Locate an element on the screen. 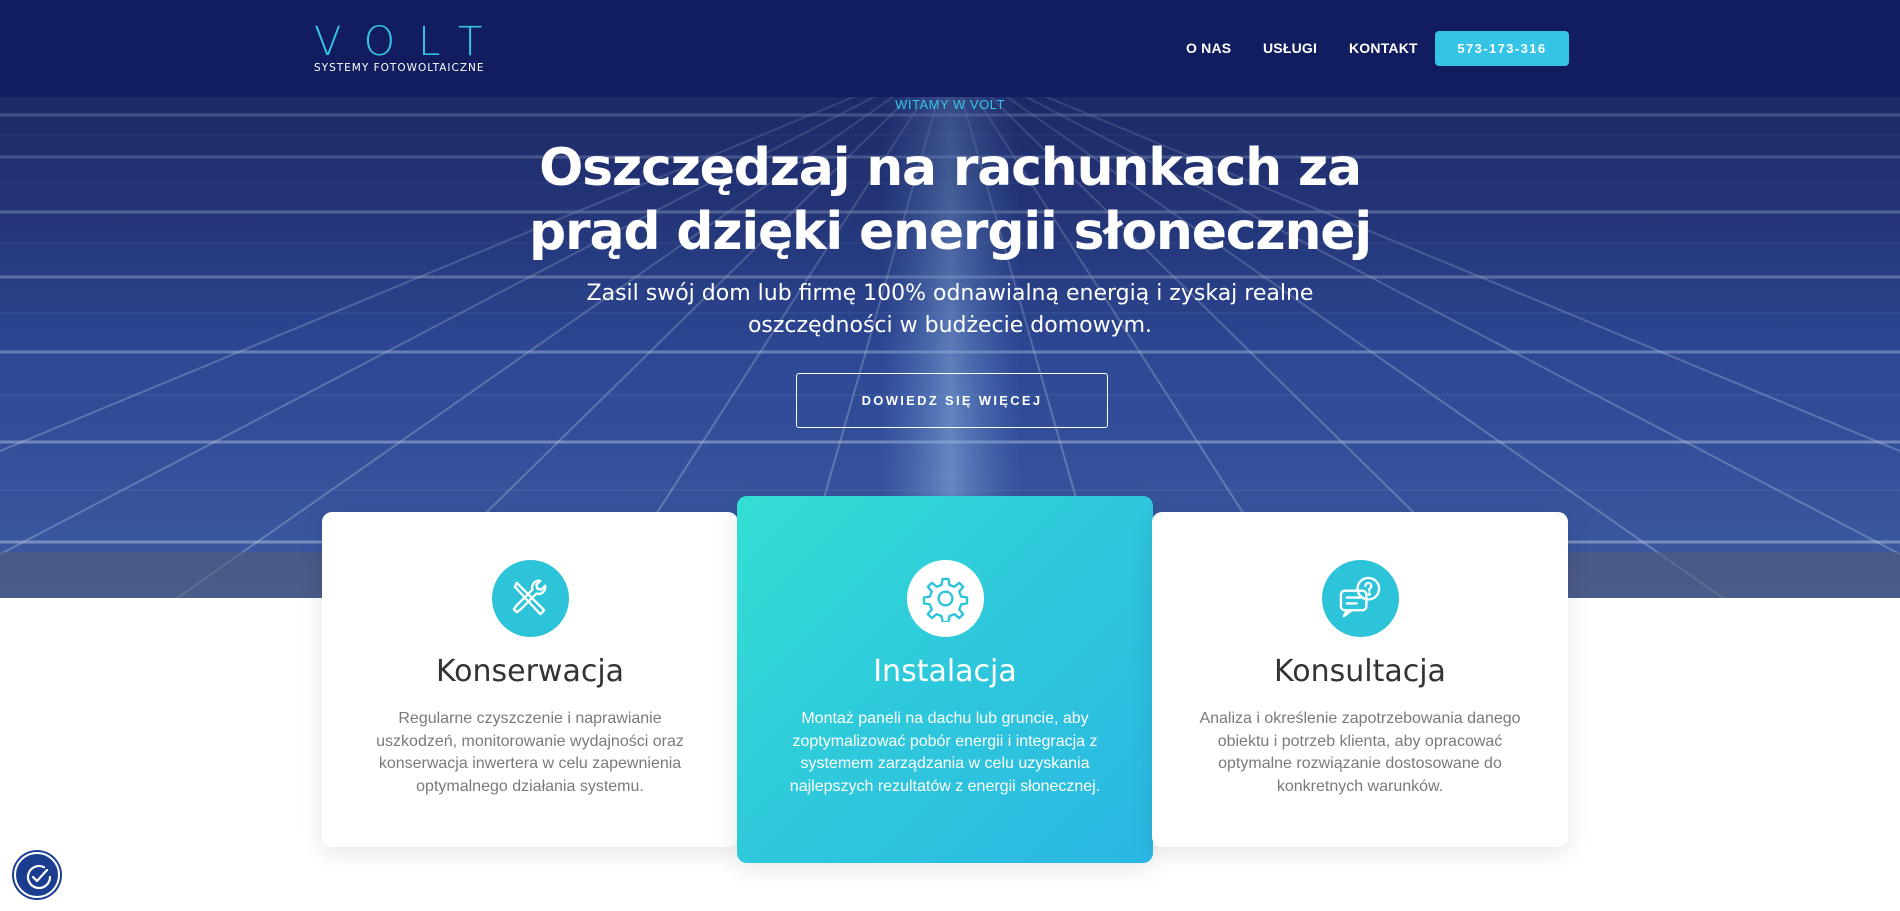  accessibility-widget-button is located at coordinates (37, 875).